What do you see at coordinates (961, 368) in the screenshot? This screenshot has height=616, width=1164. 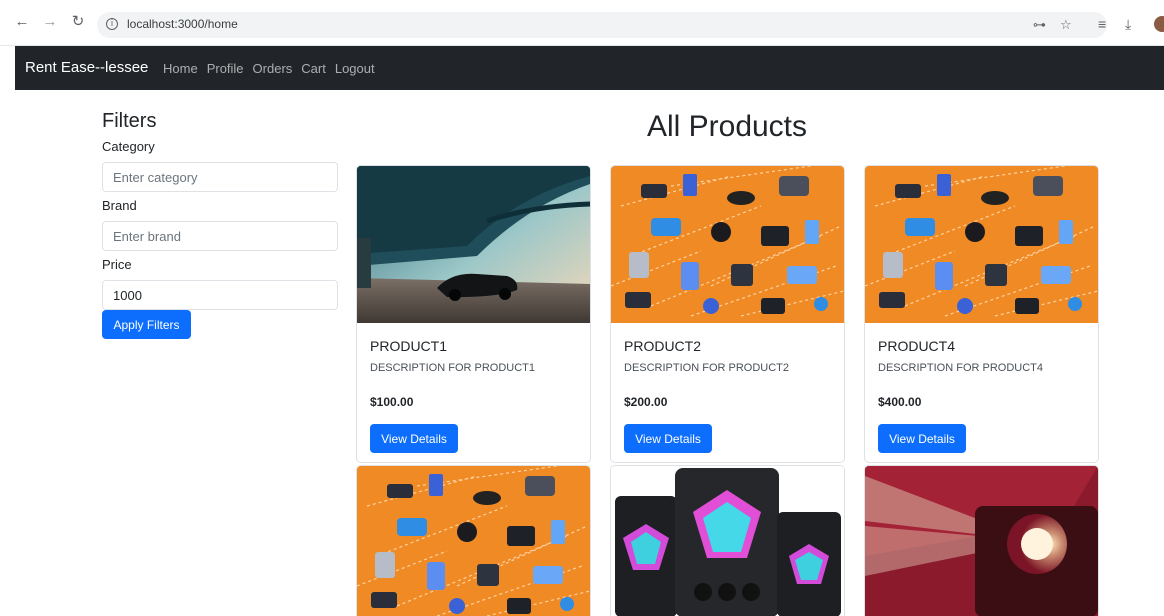 I see `product-description: DESCRIPTION FOR PRODUCT4` at bounding box center [961, 368].